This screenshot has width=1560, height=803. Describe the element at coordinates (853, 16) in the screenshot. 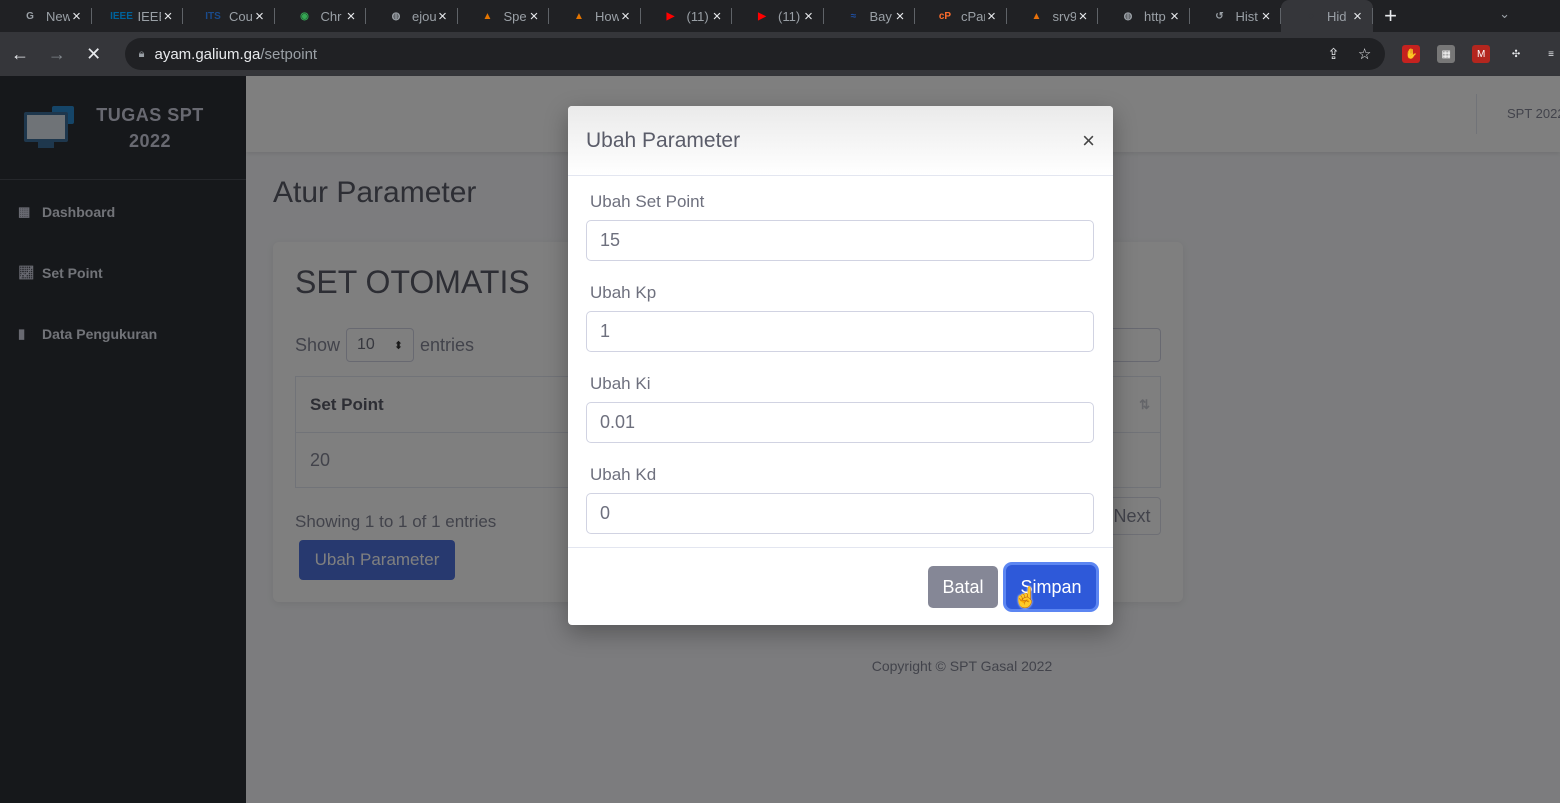

I see `bay-icon: ≈` at that location.